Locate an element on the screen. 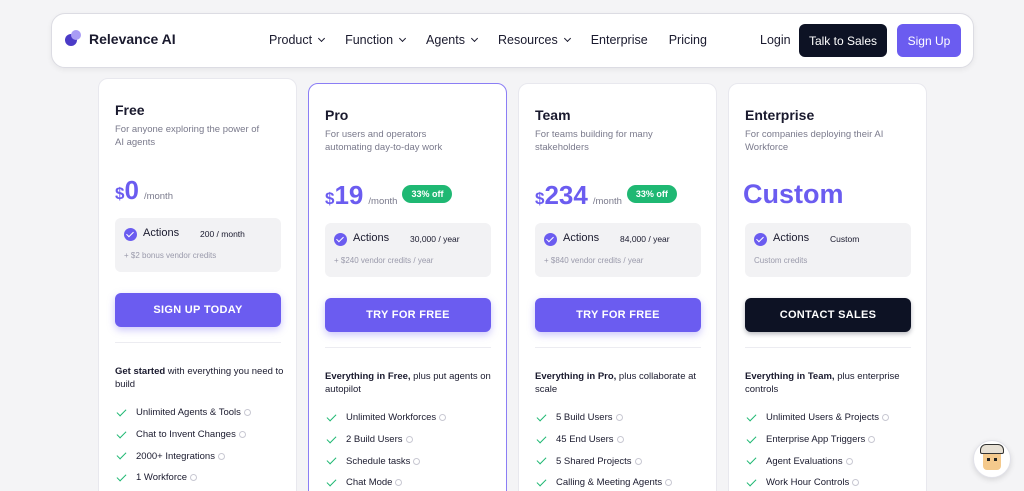 The height and width of the screenshot is (491, 1024). price-period: /month is located at coordinates (158, 196).